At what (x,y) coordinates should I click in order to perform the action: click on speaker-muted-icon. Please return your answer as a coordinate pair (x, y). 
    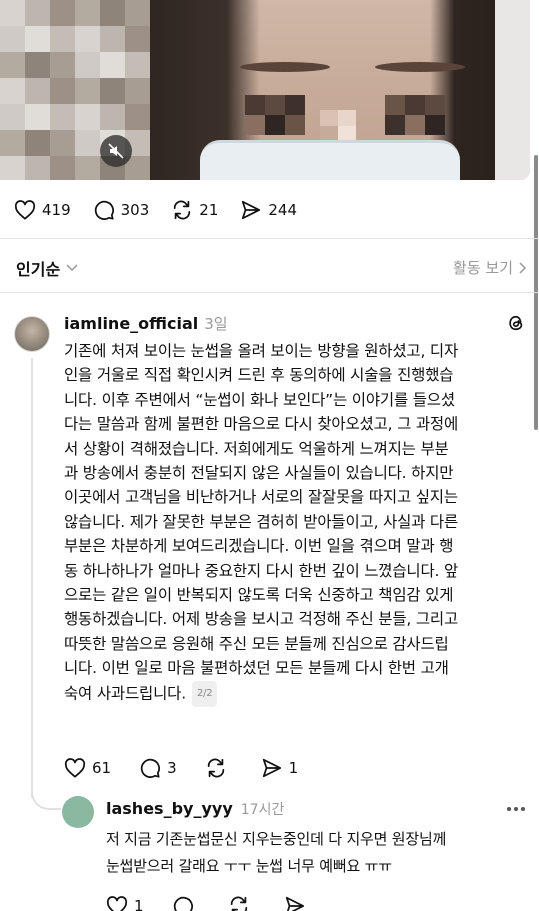
    Looking at the image, I should click on (116, 151).